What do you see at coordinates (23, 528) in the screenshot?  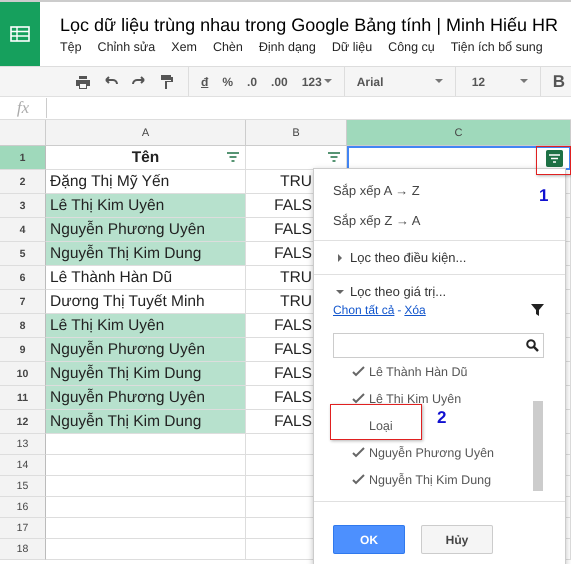 I see `row-header: 17` at bounding box center [23, 528].